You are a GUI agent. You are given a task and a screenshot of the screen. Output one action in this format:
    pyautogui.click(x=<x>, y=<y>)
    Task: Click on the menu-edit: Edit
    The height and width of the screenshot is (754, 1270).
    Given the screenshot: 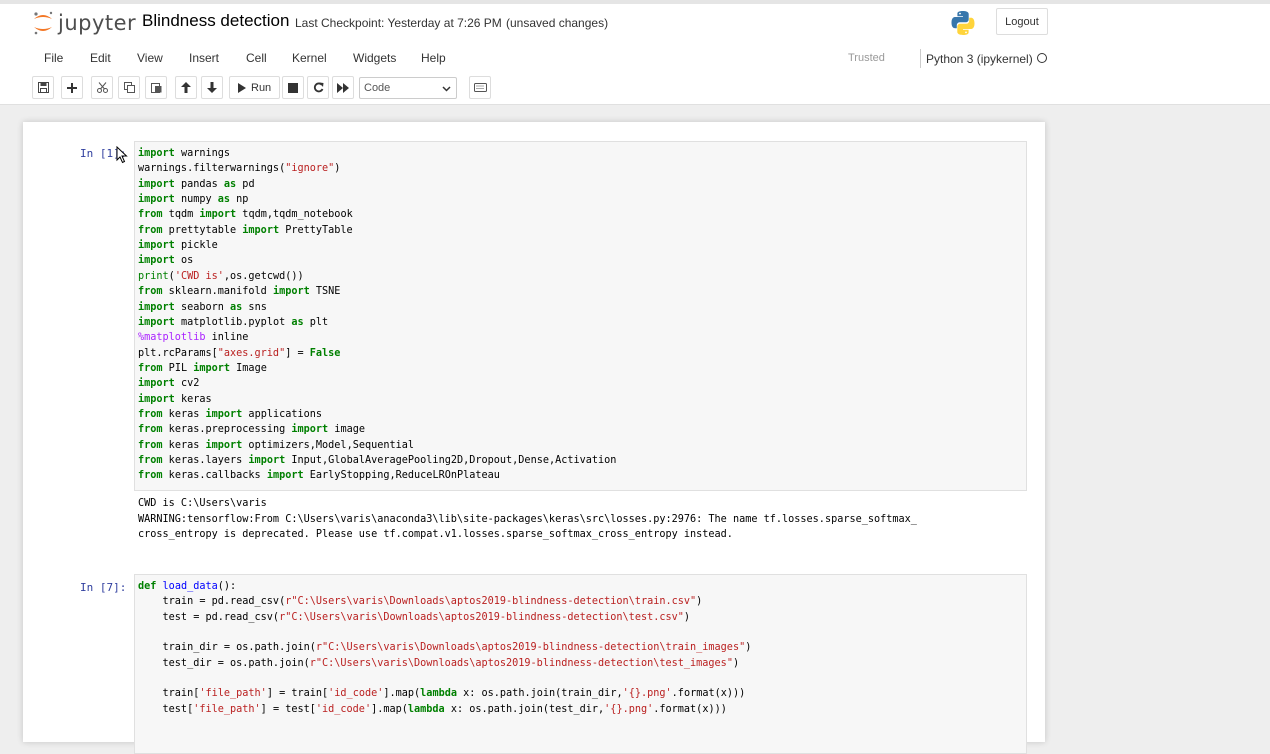 What is the action you would take?
    pyautogui.click(x=100, y=58)
    